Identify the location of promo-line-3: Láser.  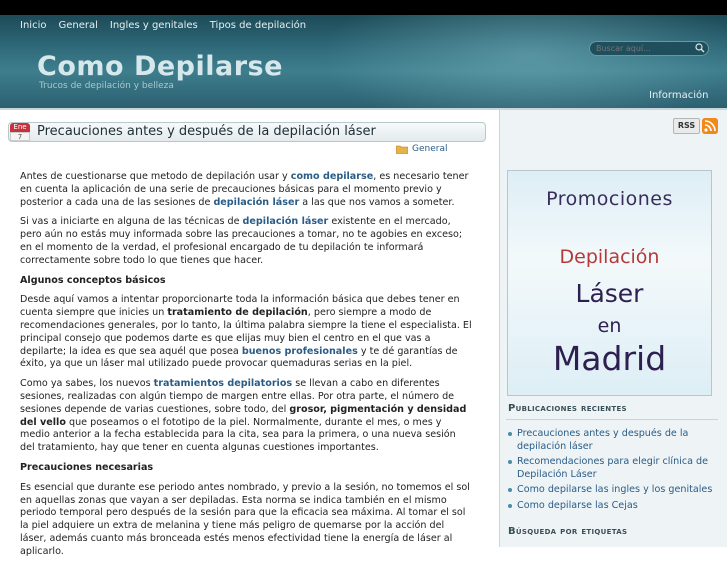
(609, 293).